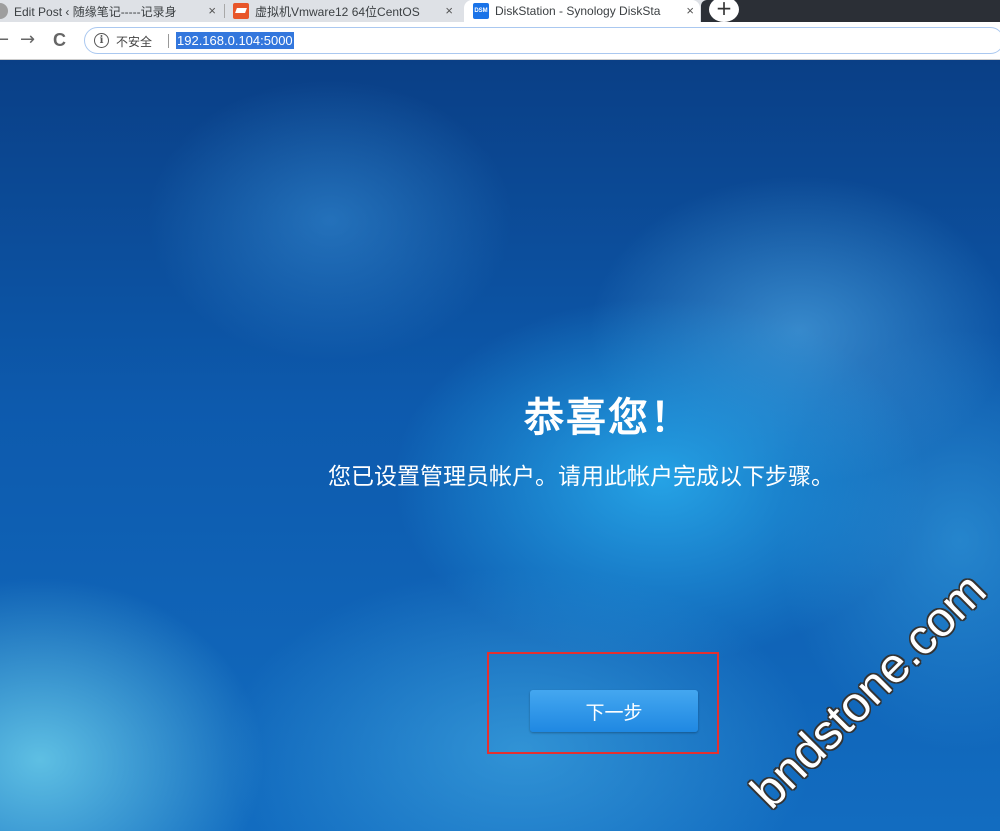 This screenshot has height=831, width=1000. I want to click on tab-edit-post: Edit Post ‹ 随缘笔记-----记录身 ×, so click(111, 11).